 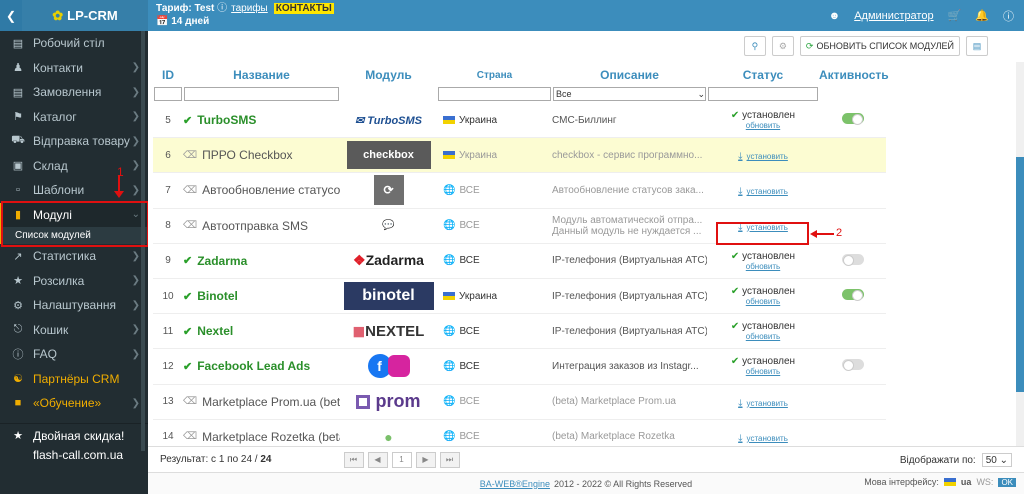 I want to click on language-value: ua, so click(x=966, y=482).